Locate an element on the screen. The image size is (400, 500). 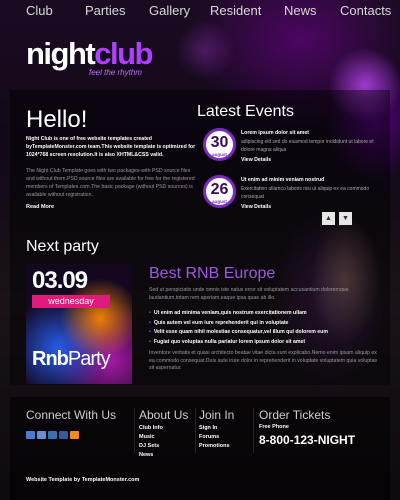
site-logo: nightclub feel the rhythm is located at coordinates (89, 56).